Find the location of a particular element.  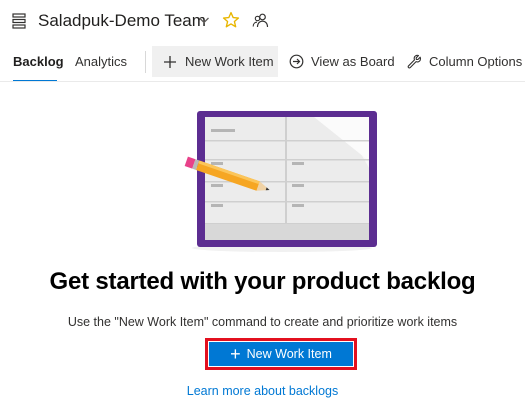

new-work-item-button: + New Work Item is located at coordinates (281, 354).